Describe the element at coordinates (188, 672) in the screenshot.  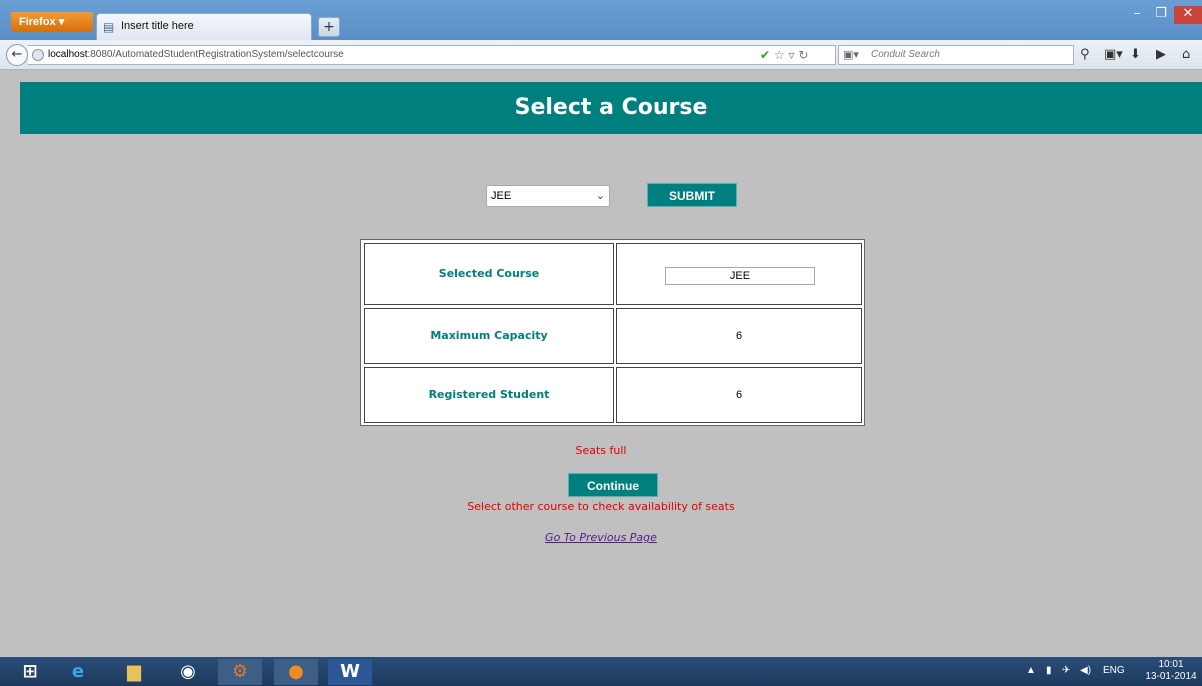
I see `hp-icon: ◉` at that location.